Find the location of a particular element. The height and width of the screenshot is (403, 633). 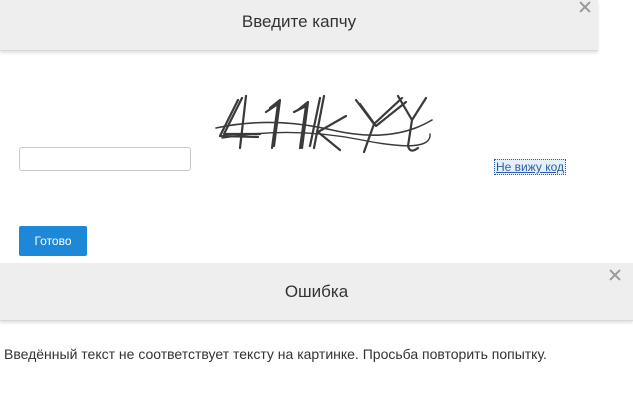

error-dialog-title: Ошибка is located at coordinates (316, 291).